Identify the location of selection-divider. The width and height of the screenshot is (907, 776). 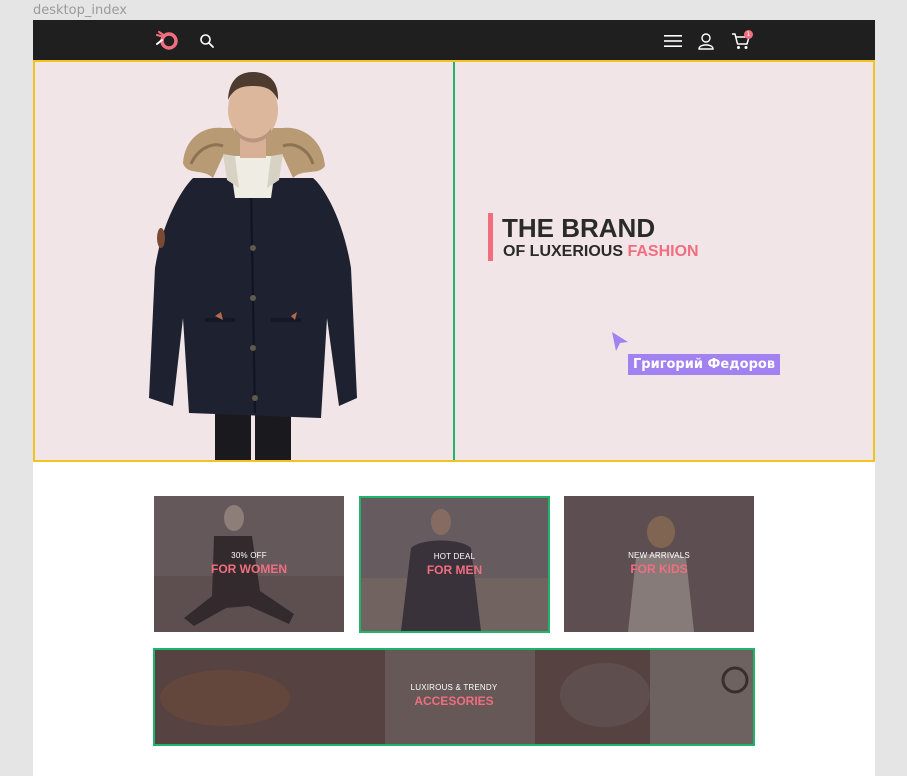
(454, 261).